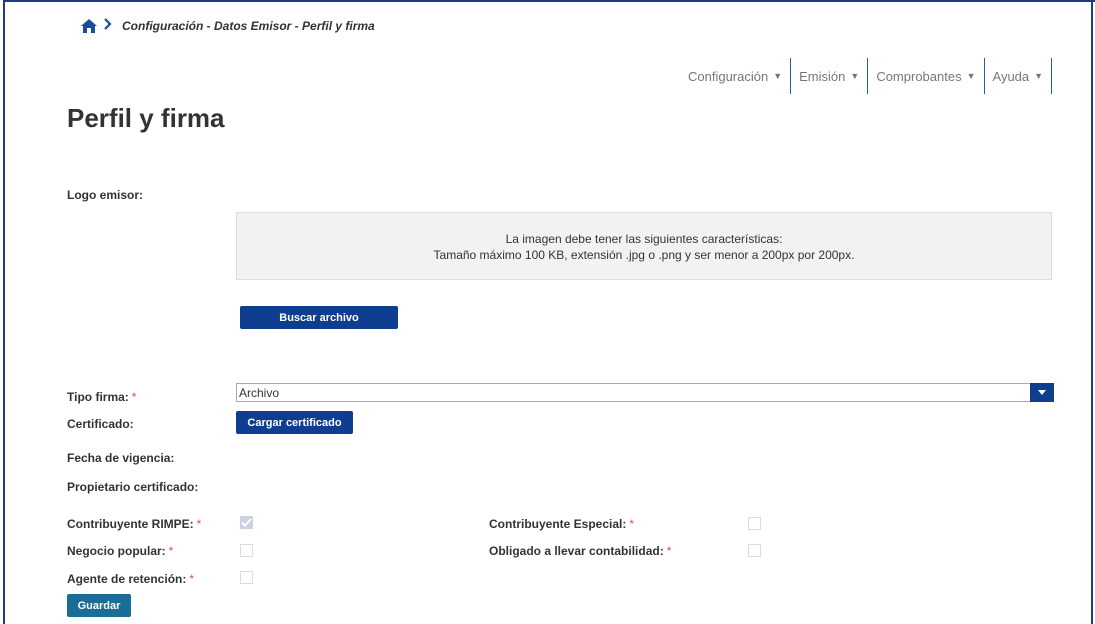 Image resolution: width=1095 pixels, height=624 pixels. Describe the element at coordinates (558, 524) in the screenshot. I see `contribuyente-especial-label-text: Contribuyente Especial:` at that location.